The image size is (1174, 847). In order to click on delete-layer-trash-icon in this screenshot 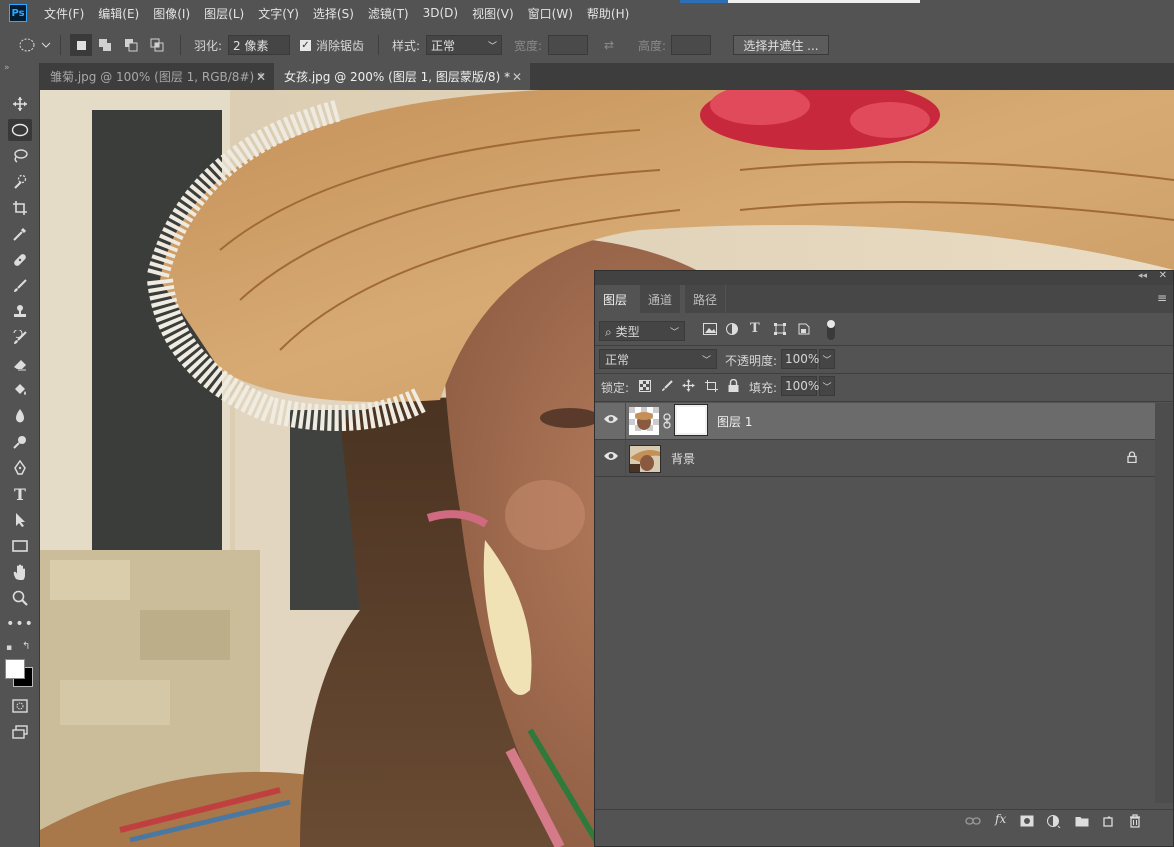, I will do `click(1135, 822)`.